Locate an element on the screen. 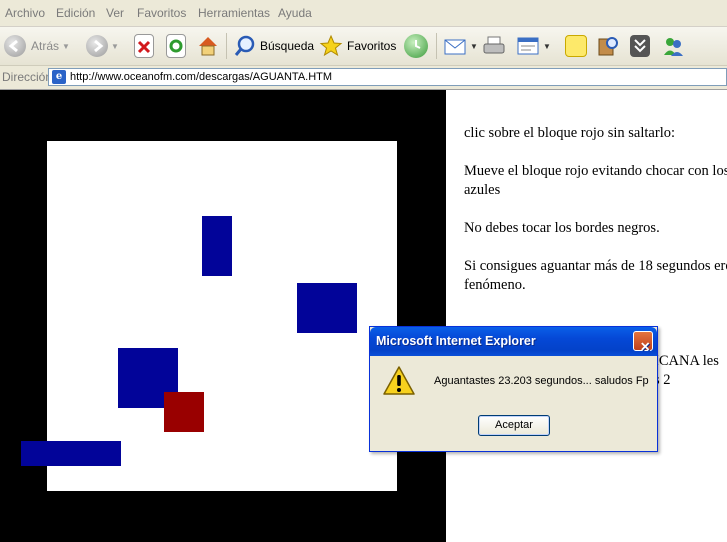 The height and width of the screenshot is (542, 727). note-icon is located at coordinates (576, 46).